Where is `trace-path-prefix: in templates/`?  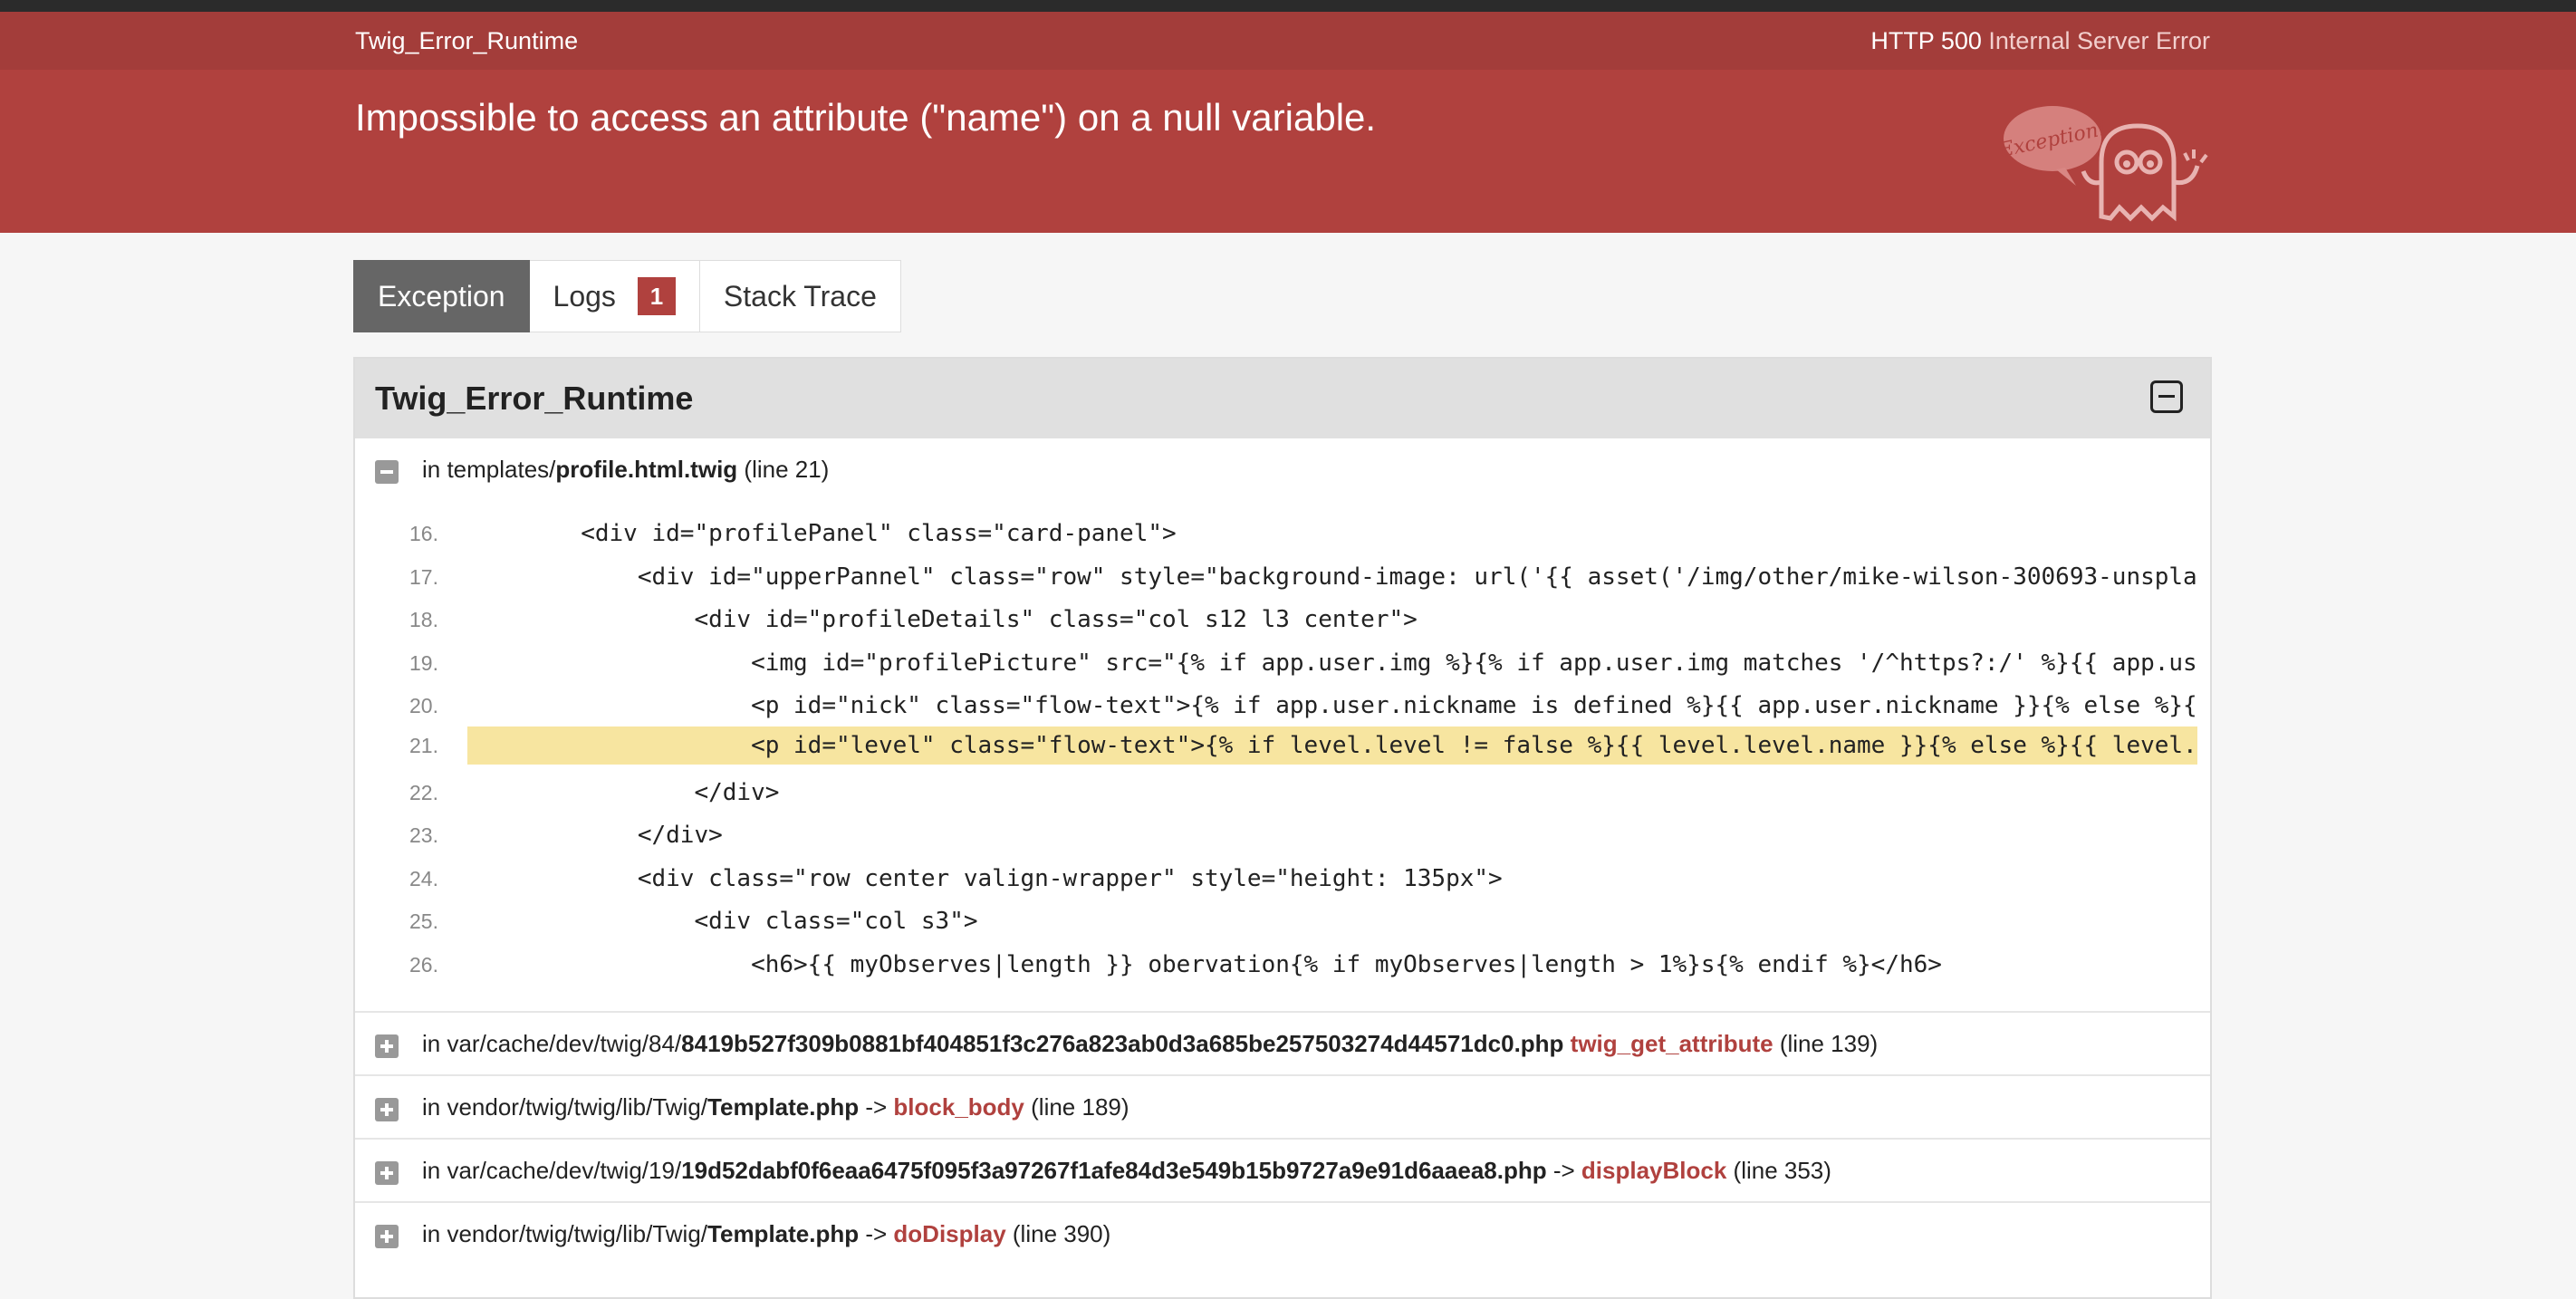
trace-path-prefix: in templates/ is located at coordinates (489, 469).